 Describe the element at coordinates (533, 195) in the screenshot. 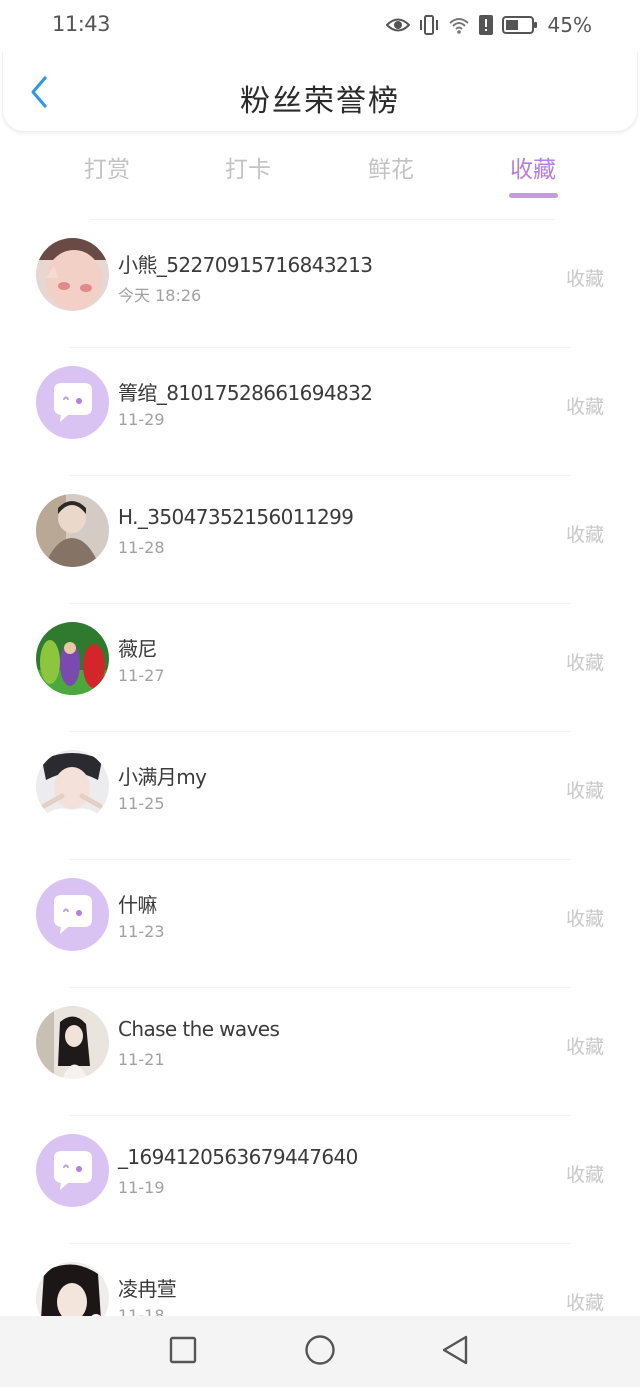

I see `active-tab-indicator` at that location.